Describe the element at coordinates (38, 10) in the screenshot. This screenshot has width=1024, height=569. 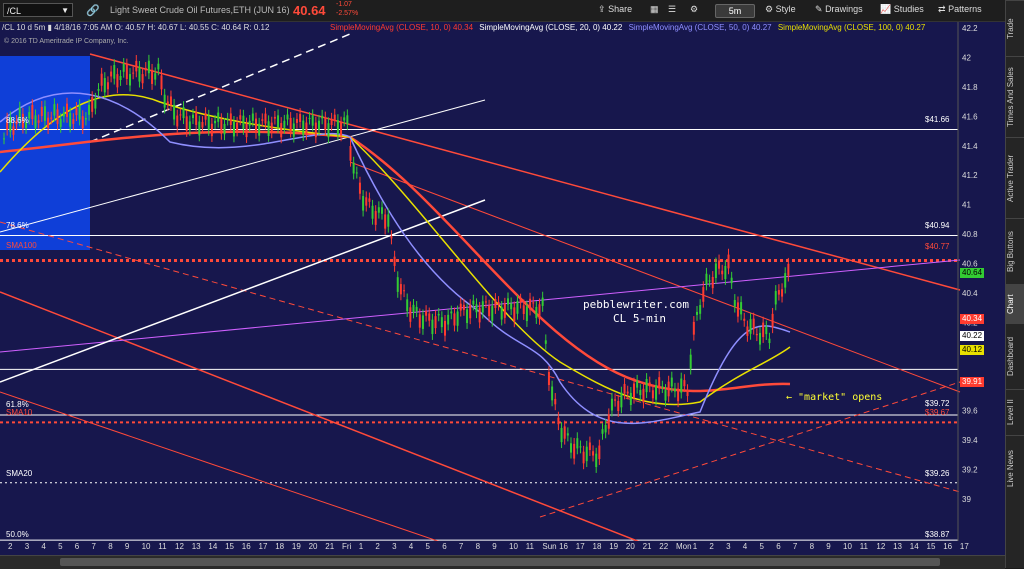
I see `symbol-selector: /CL ▼` at that location.